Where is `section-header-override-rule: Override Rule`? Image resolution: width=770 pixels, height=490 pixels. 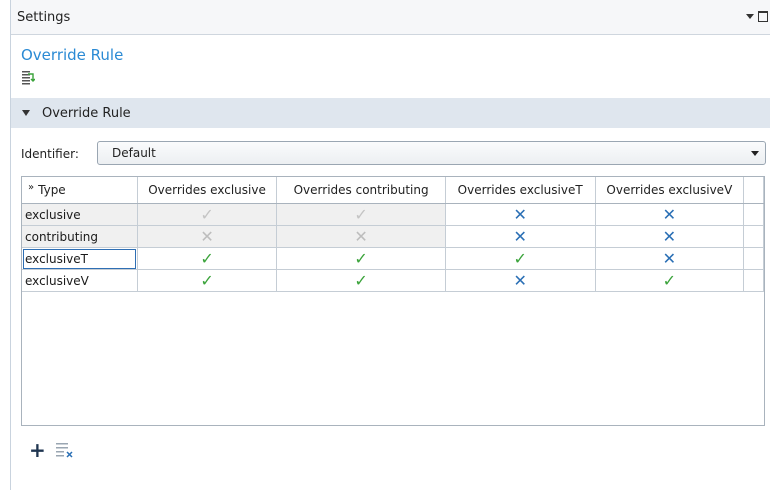 section-header-override-rule: Override Rule is located at coordinates (390, 113).